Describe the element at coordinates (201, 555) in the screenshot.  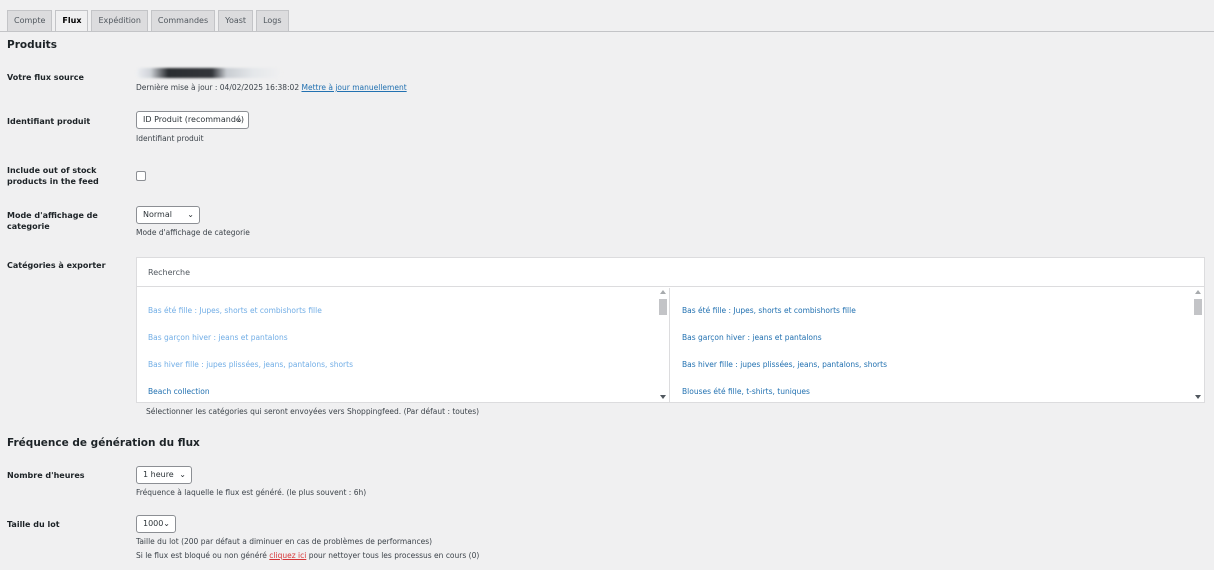
I see `cleanup-prefix: Si le flux est bloqué ou non généré` at that location.